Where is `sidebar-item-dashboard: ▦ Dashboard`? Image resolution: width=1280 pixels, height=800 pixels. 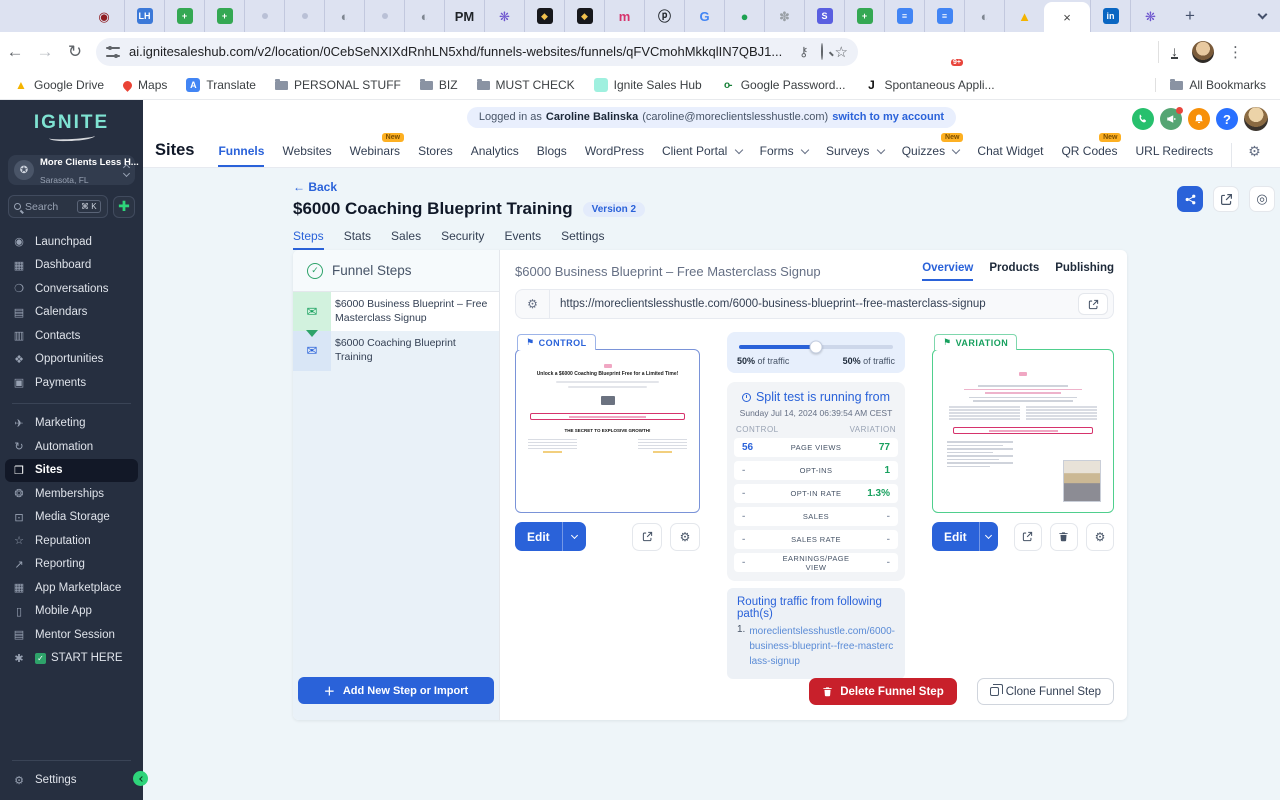
sidebar-item-dashboard: ▦ Dashboard is located at coordinates (71, 266).